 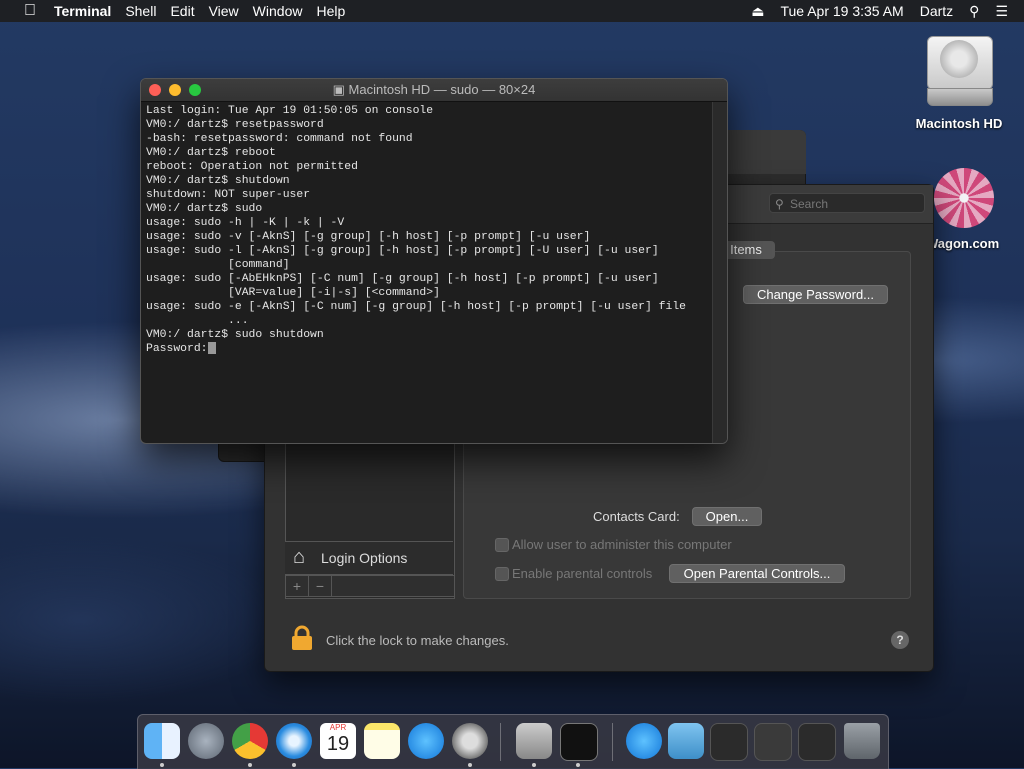 I want to click on login-options-item: ⌂ Login Options, so click(x=369, y=558).